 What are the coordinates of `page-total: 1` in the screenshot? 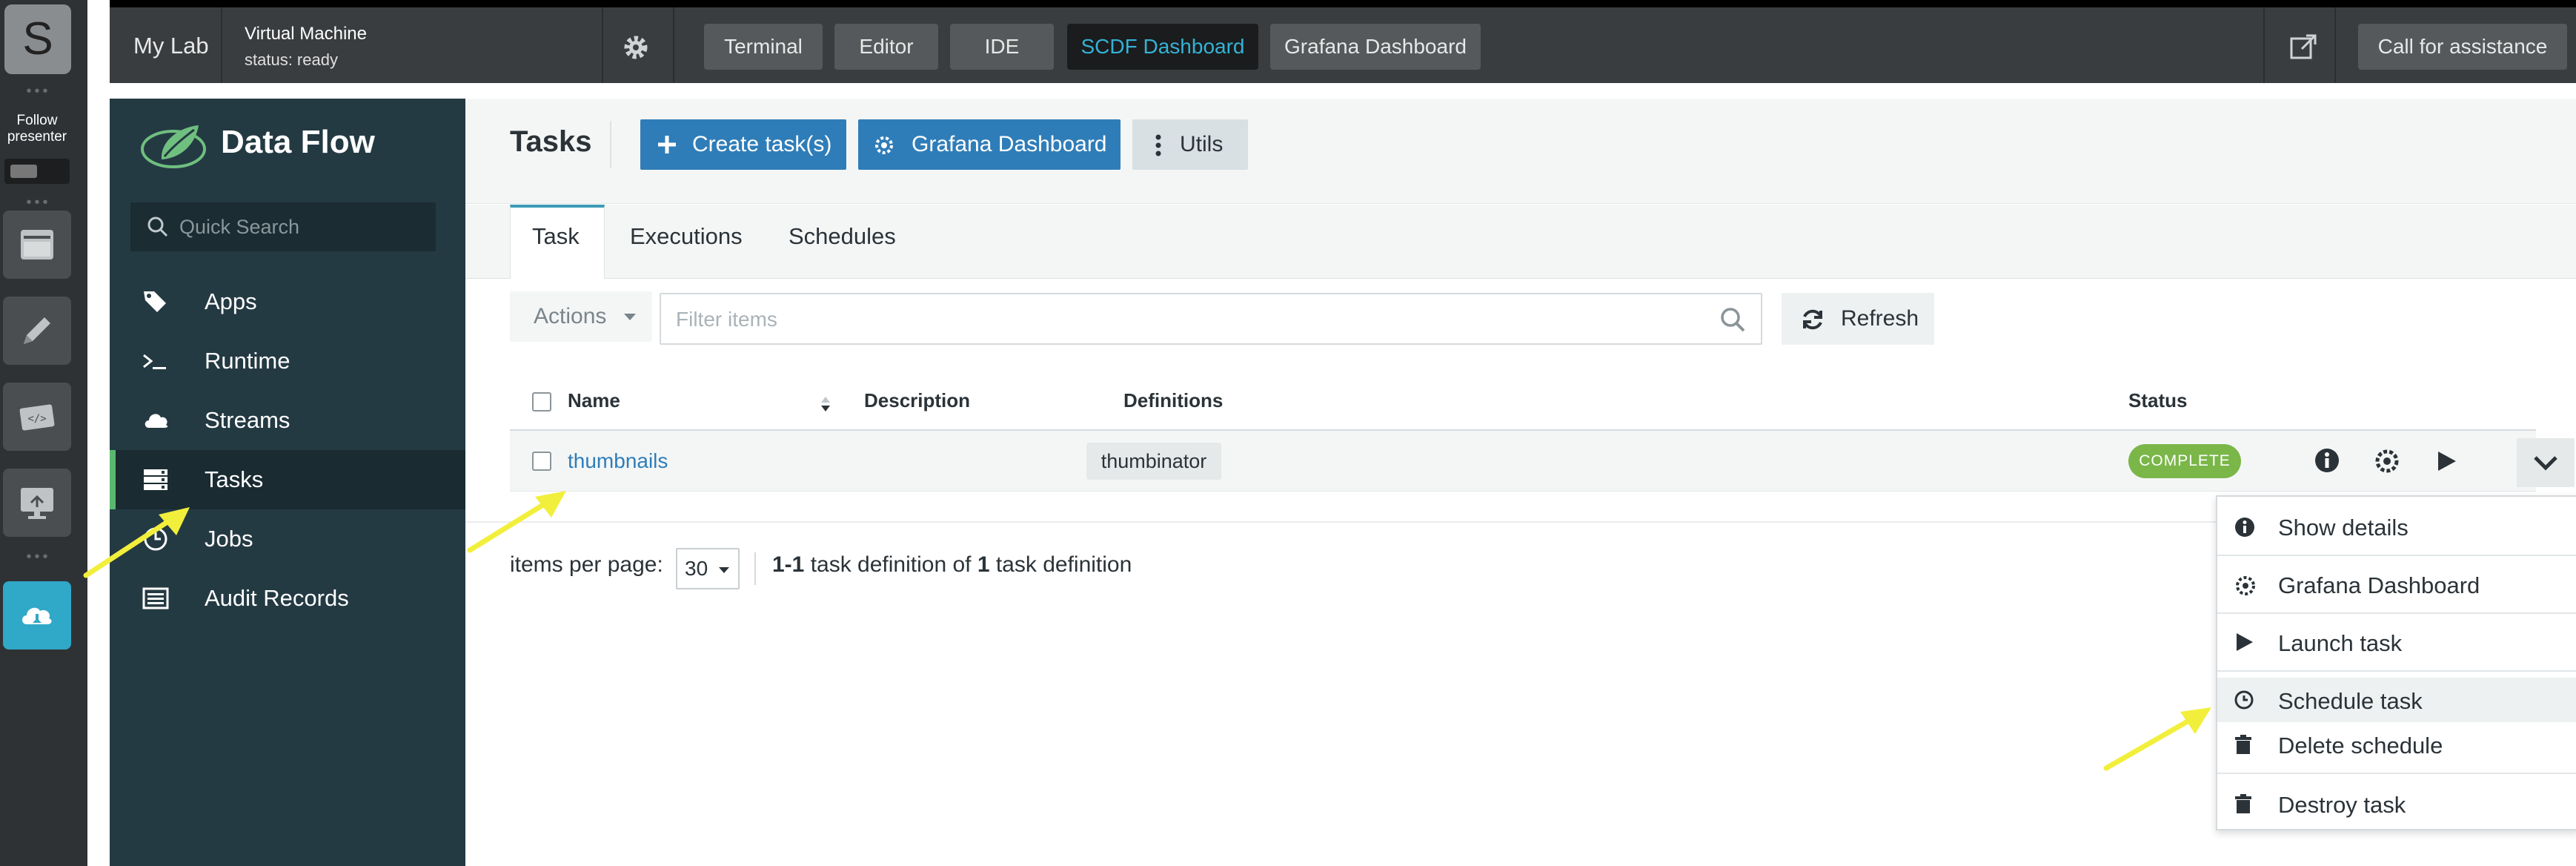 It's located at (983, 565).